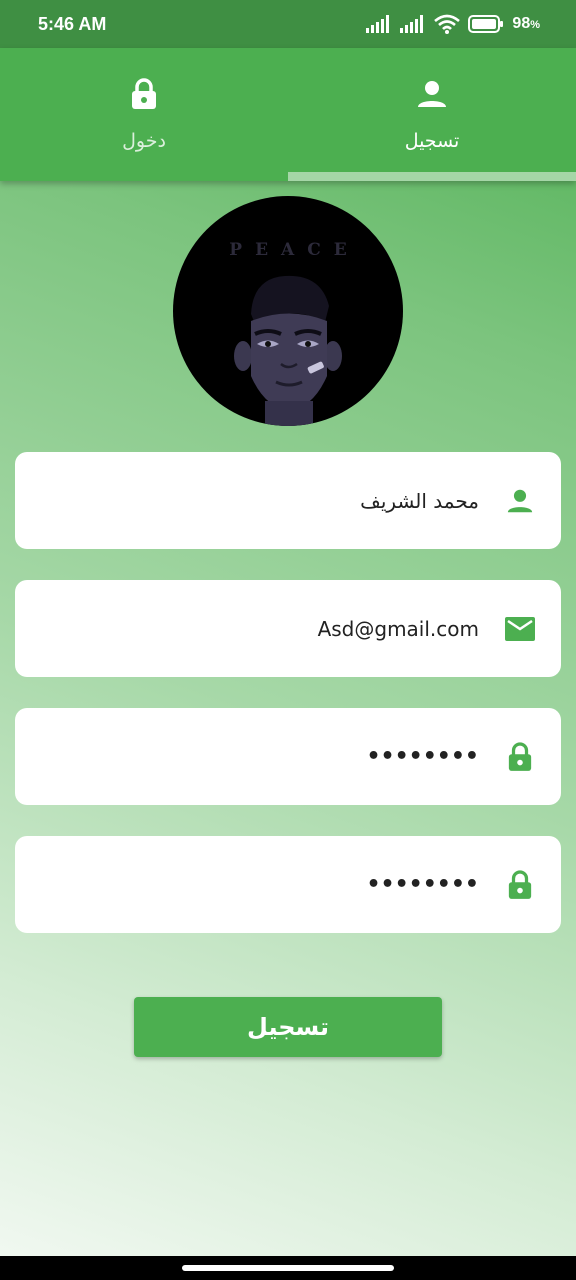 This screenshot has width=576, height=1280. What do you see at coordinates (419, 501) in the screenshot?
I see `name-input: محمد الشريف` at bounding box center [419, 501].